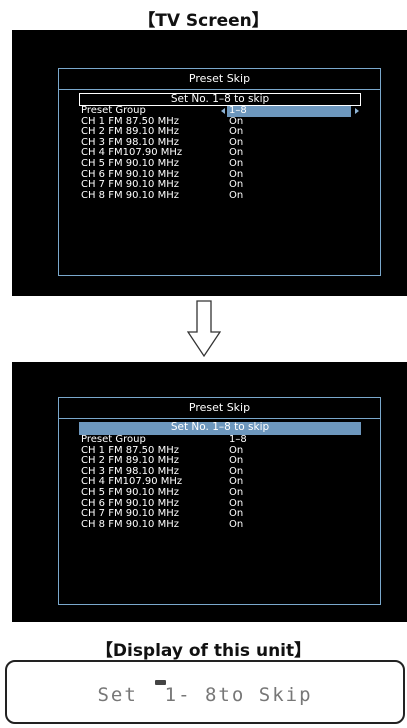  Describe the element at coordinates (203, 651) in the screenshot. I see `unit-display-caption: 【Display of this unit】` at that location.